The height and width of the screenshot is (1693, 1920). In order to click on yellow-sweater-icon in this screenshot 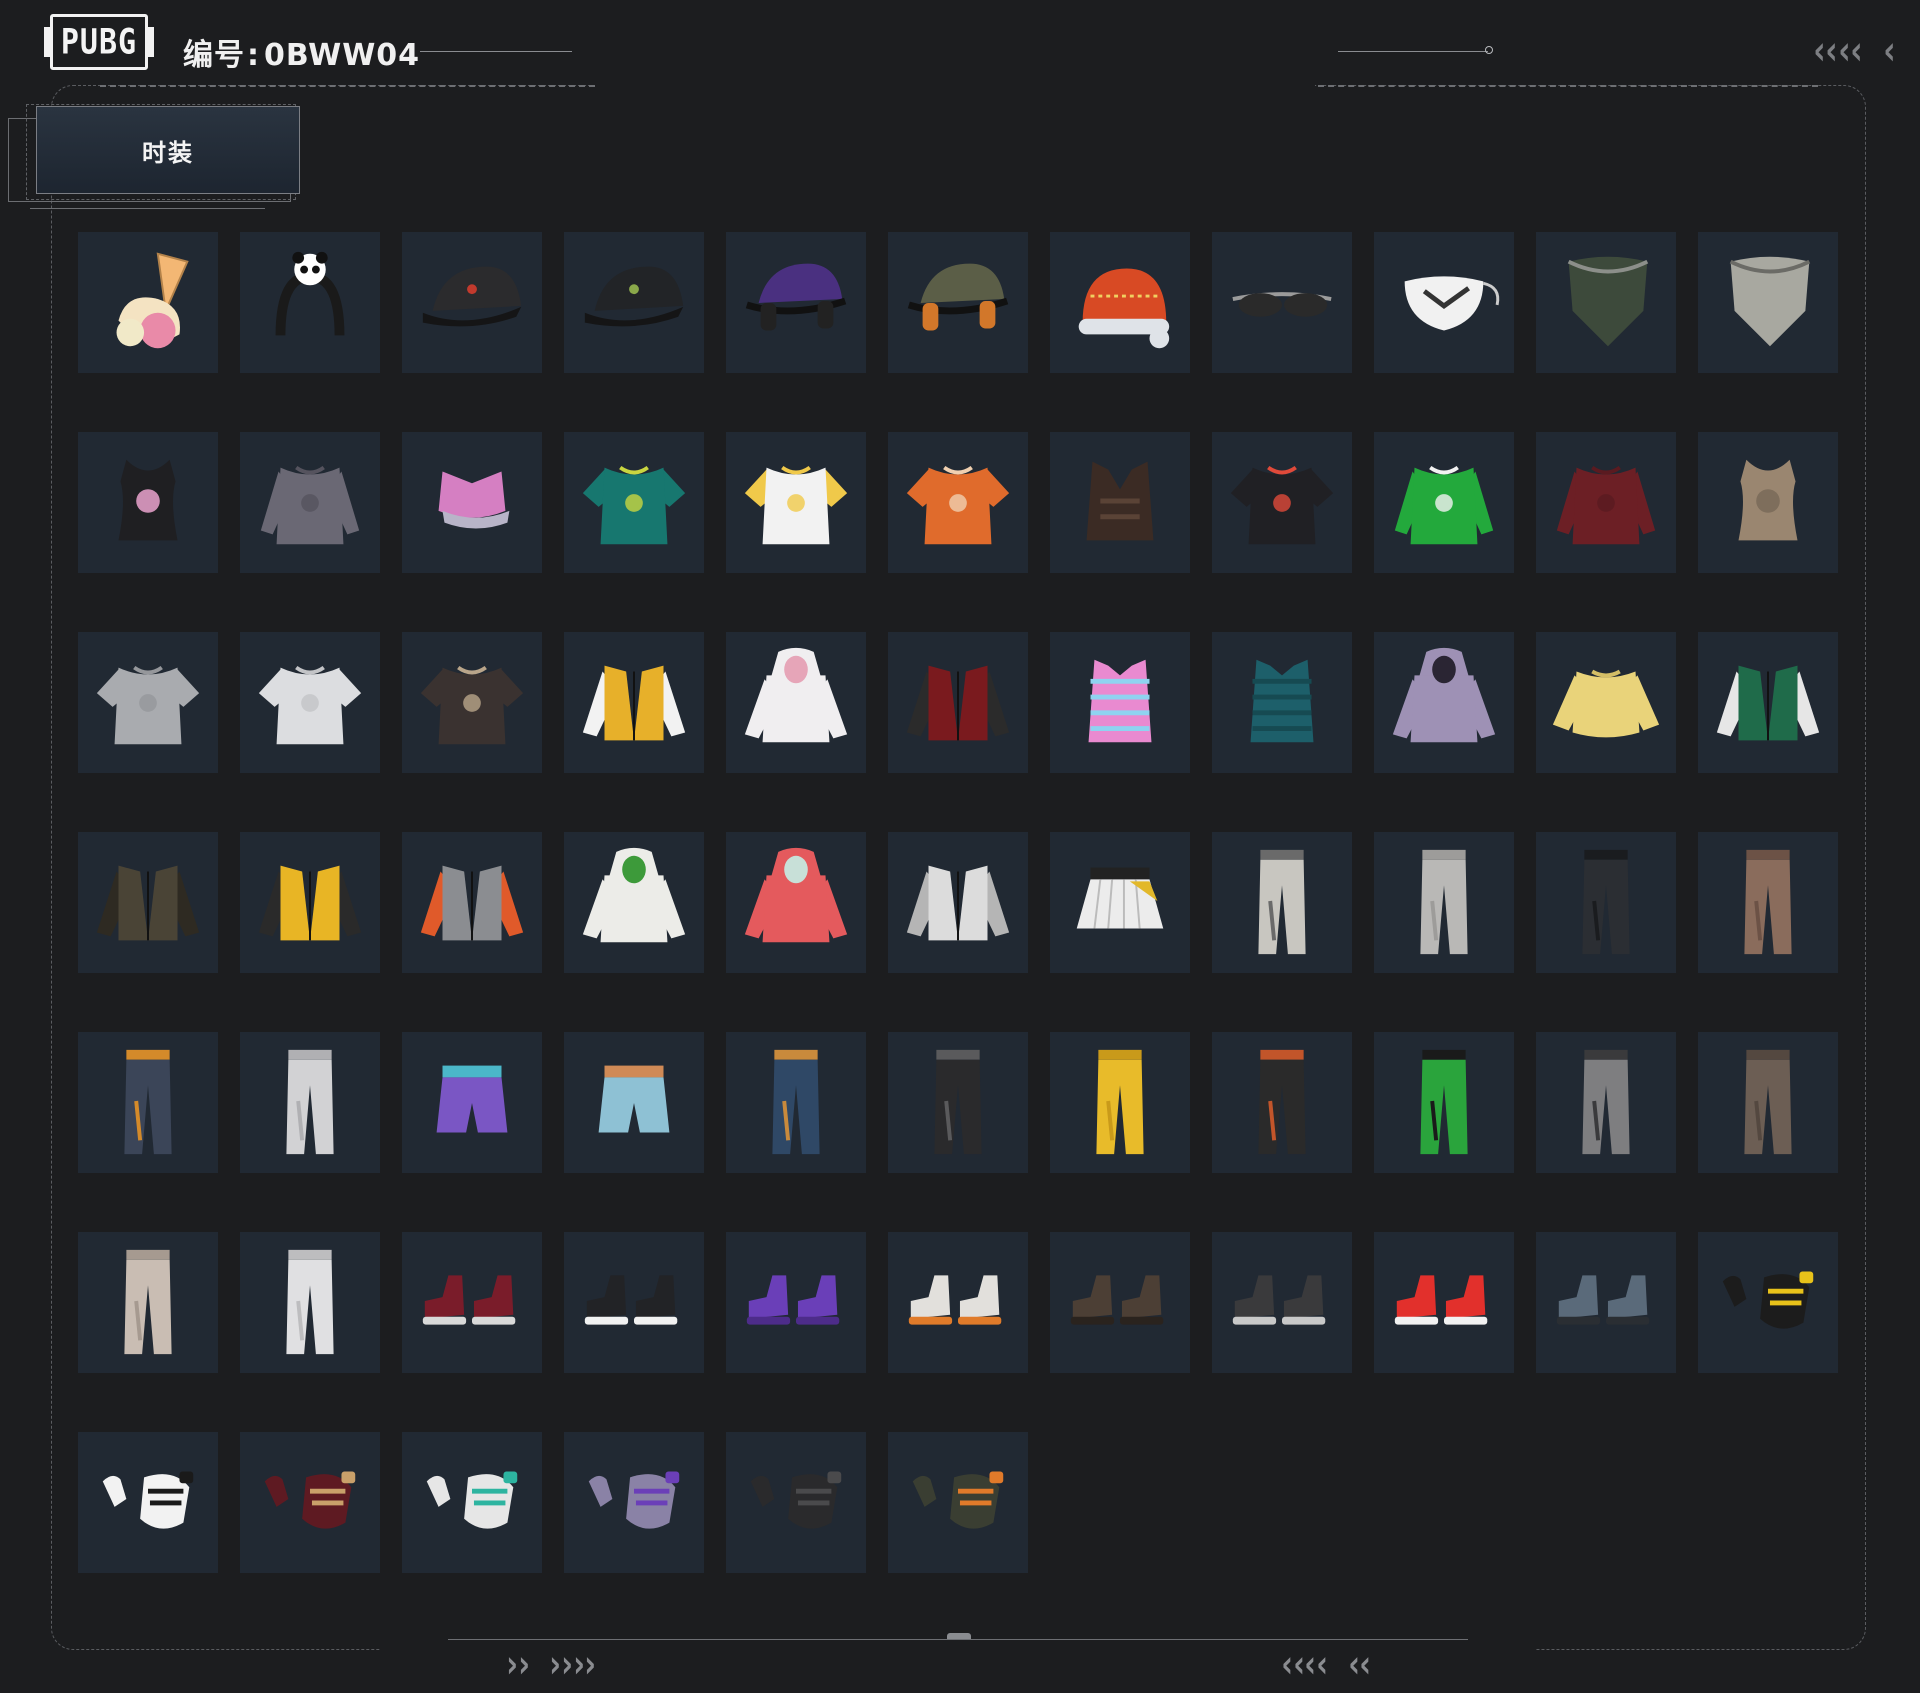, I will do `click(1606, 703)`.